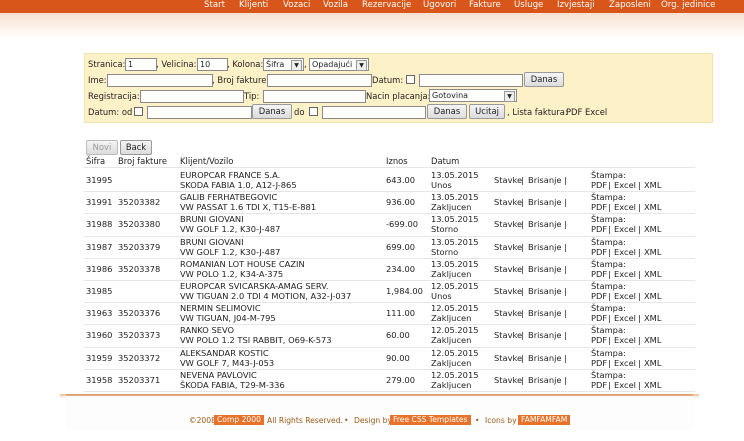 The image size is (744, 441). Describe the element at coordinates (339, 64) in the screenshot. I see `sort-select: Opadajući ▼` at that location.